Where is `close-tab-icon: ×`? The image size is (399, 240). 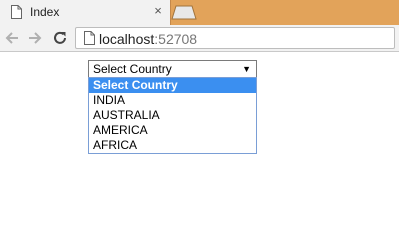 close-tab-icon: × is located at coordinates (158, 11).